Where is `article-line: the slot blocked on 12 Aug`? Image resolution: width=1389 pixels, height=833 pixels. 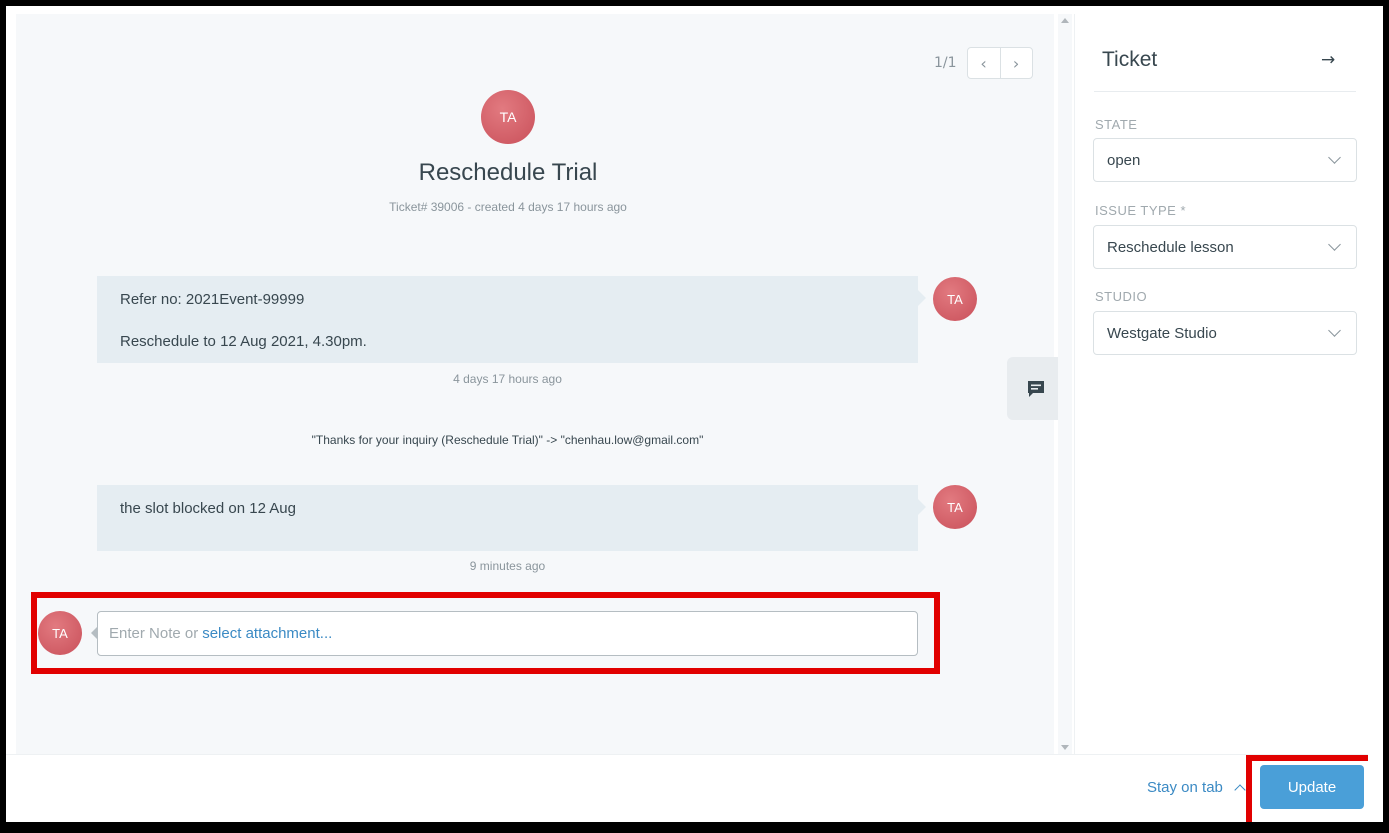
article-line: the slot blocked on 12 Aug is located at coordinates (208, 508).